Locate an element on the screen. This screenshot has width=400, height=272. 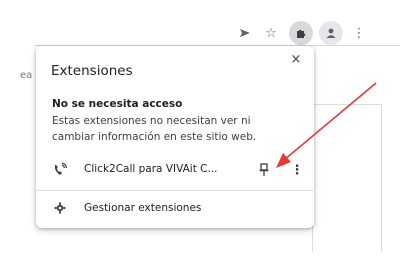
manage-extensions-button: Gestionar extensiones is located at coordinates (175, 209).